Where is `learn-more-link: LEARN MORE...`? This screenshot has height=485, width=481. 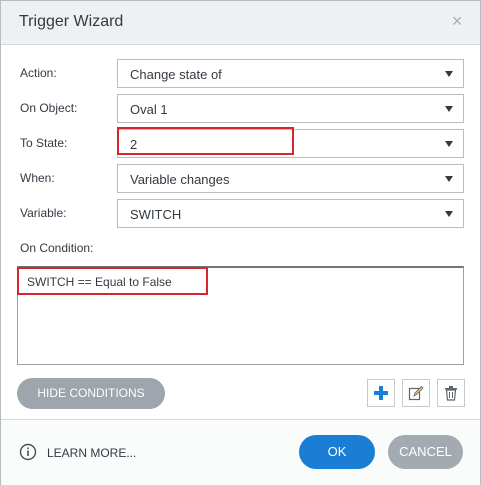
learn-more-link: LEARN MORE... is located at coordinates (91, 453).